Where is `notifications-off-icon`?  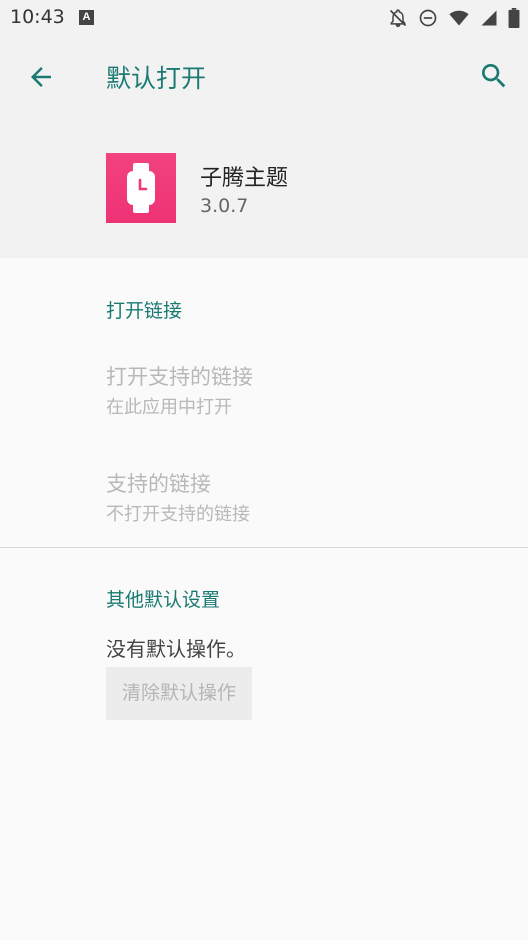 notifications-off-icon is located at coordinates (398, 18).